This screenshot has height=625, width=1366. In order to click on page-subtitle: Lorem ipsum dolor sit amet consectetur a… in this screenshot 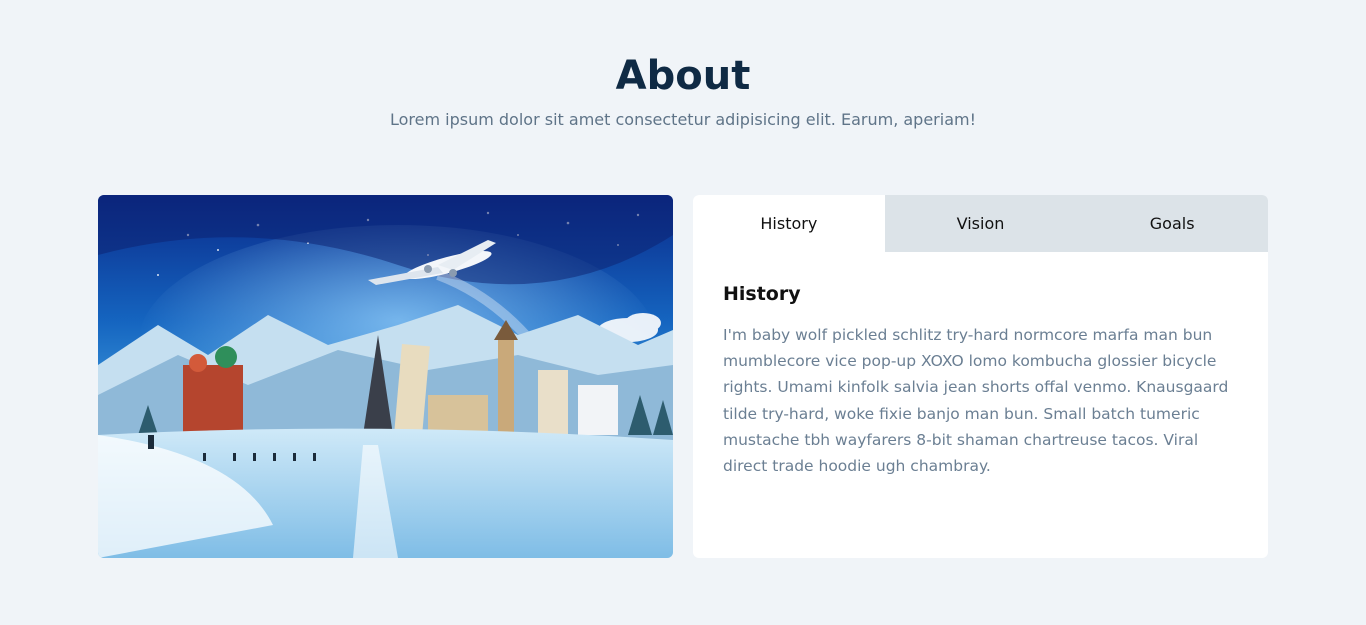, I will do `click(682, 119)`.